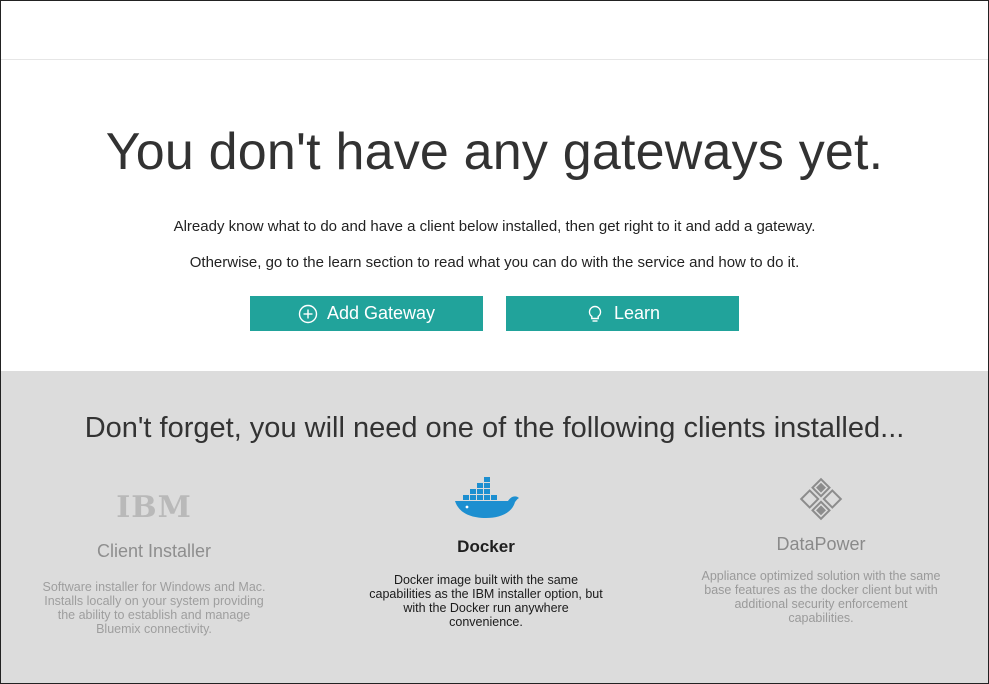  What do you see at coordinates (494, 313) in the screenshot?
I see `action-buttons: Add Gateway Learn` at bounding box center [494, 313].